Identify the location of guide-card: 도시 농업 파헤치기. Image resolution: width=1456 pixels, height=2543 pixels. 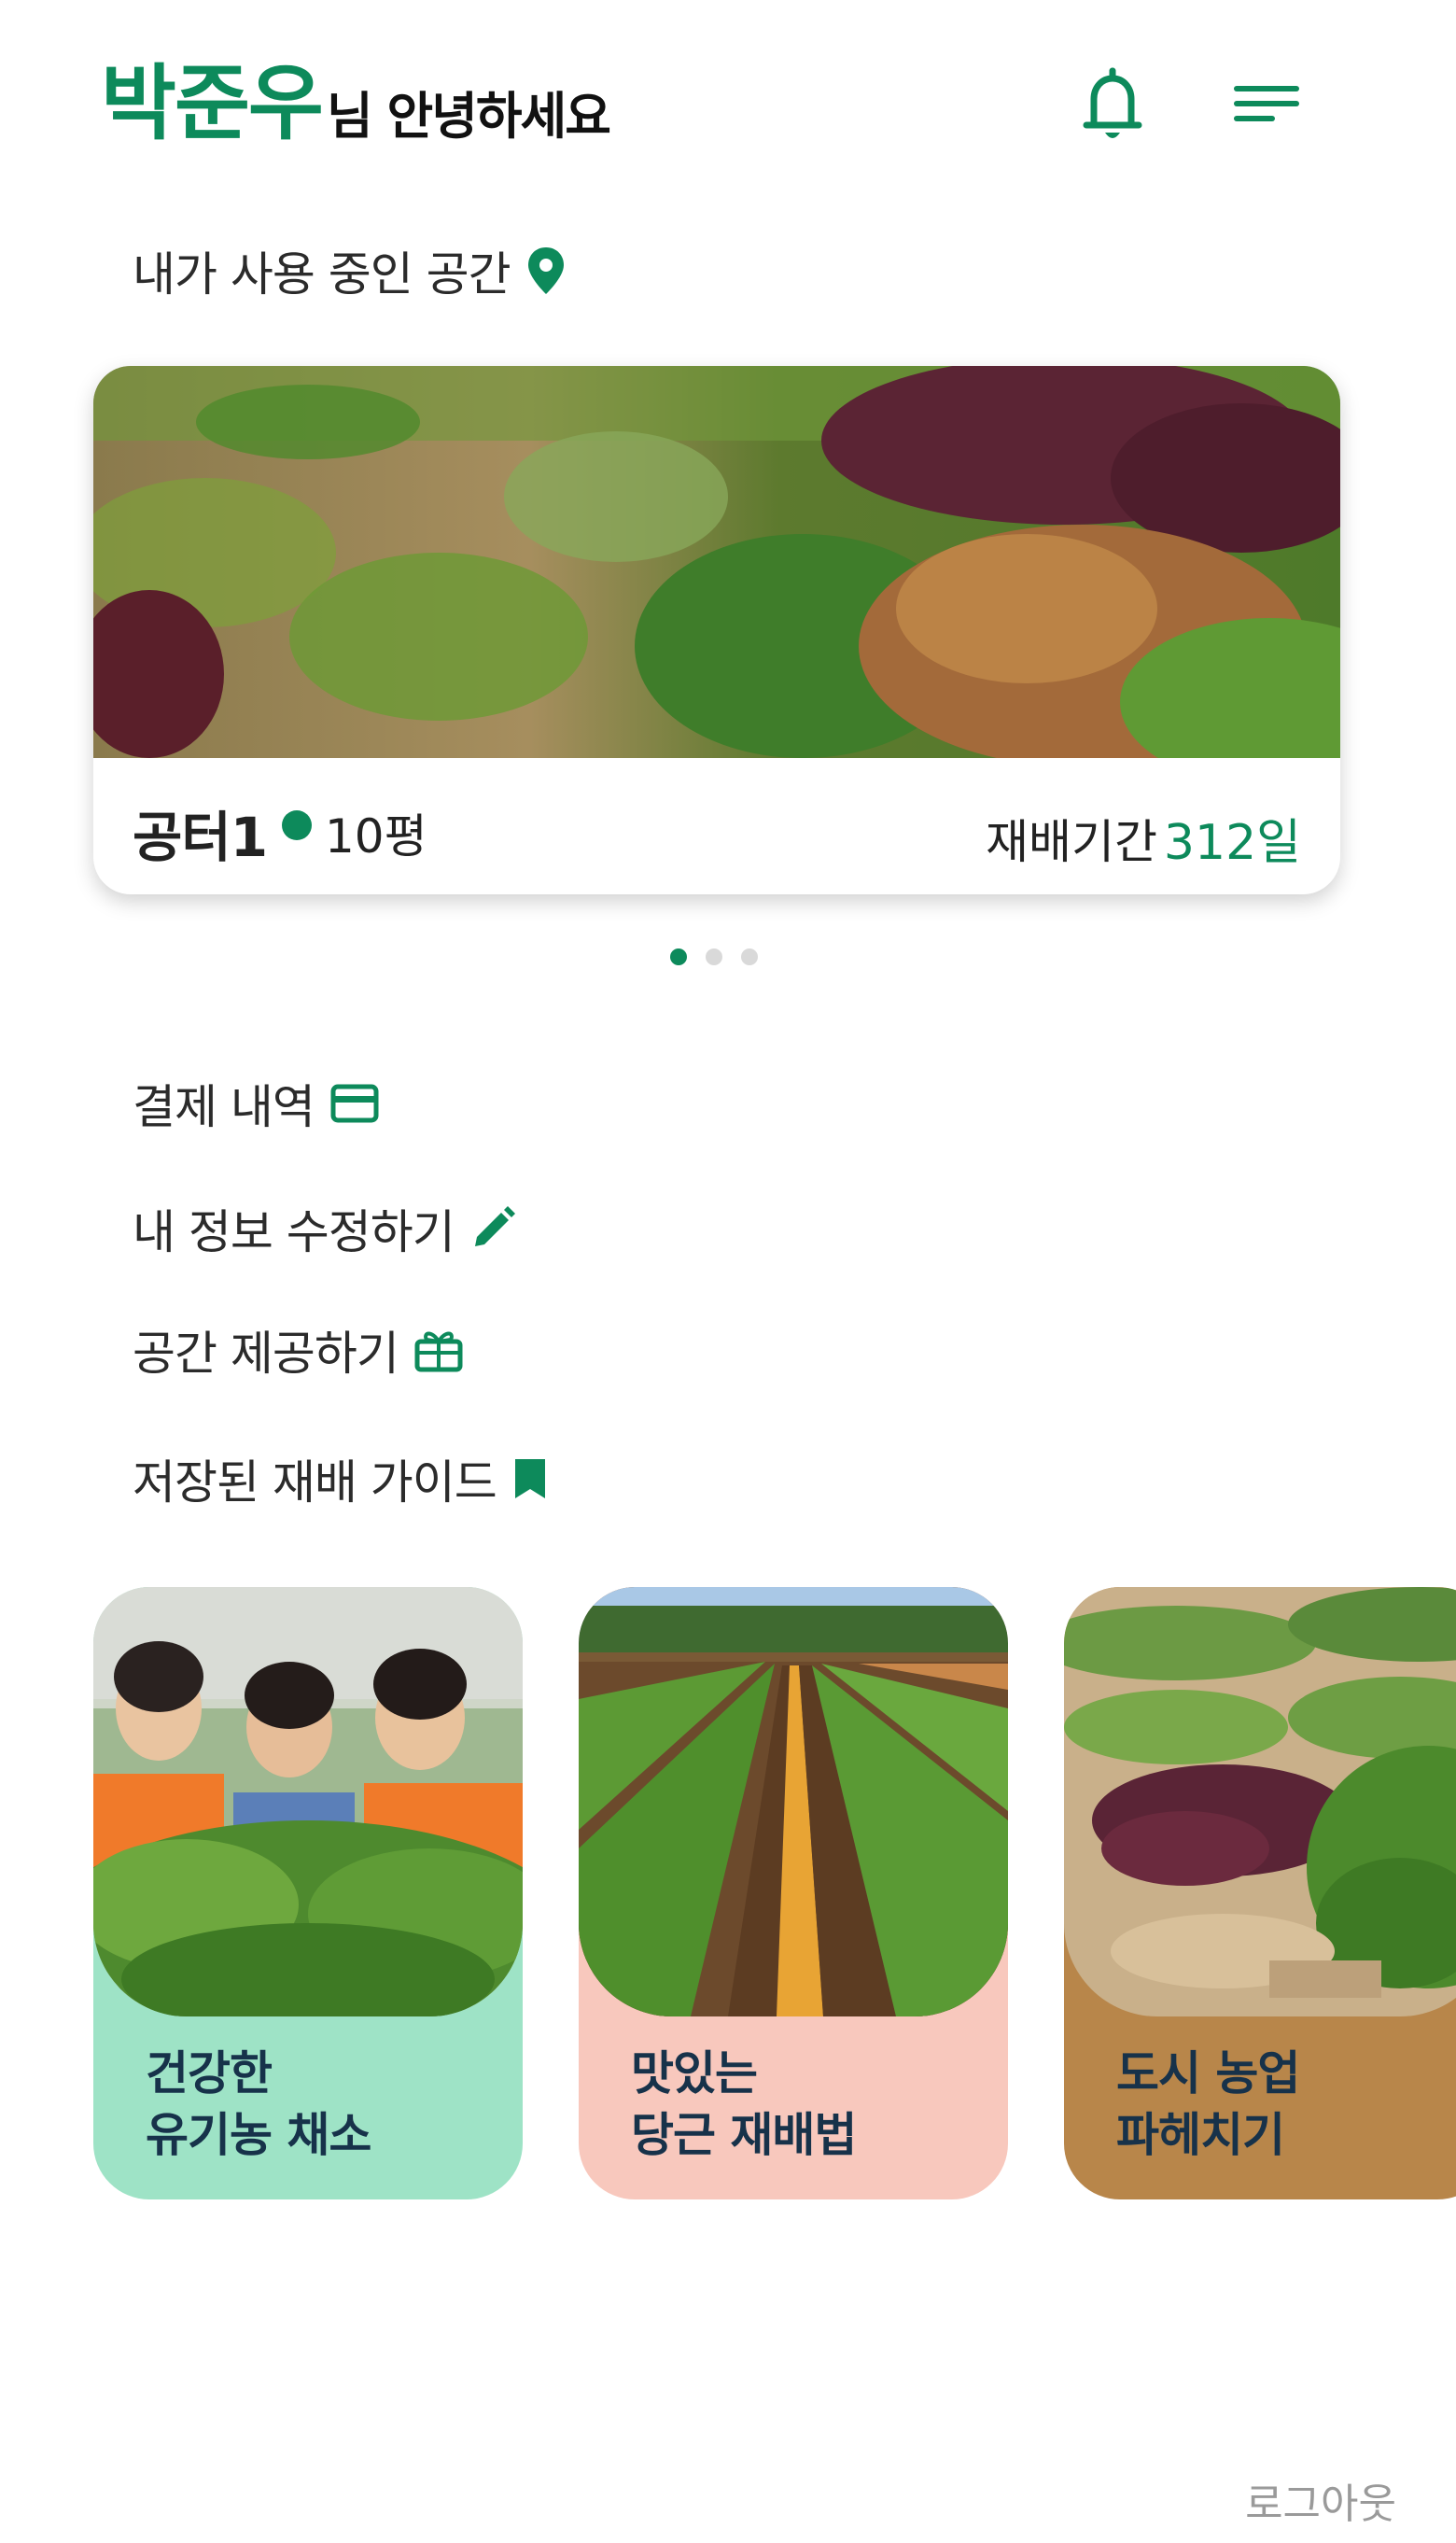
(1260, 1893).